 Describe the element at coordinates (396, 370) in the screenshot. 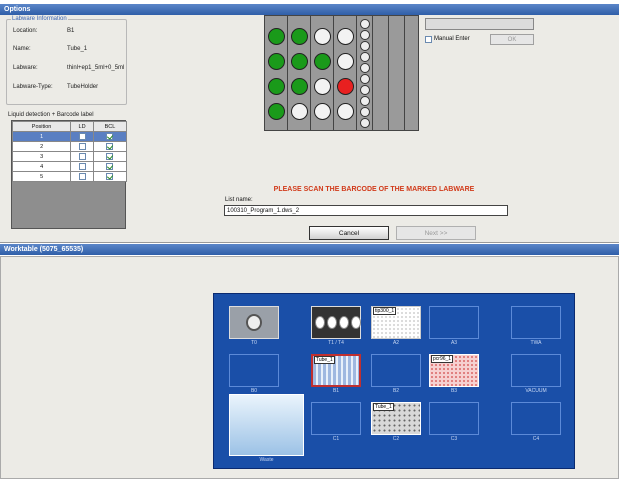

I see `deck-slot-b2` at that location.